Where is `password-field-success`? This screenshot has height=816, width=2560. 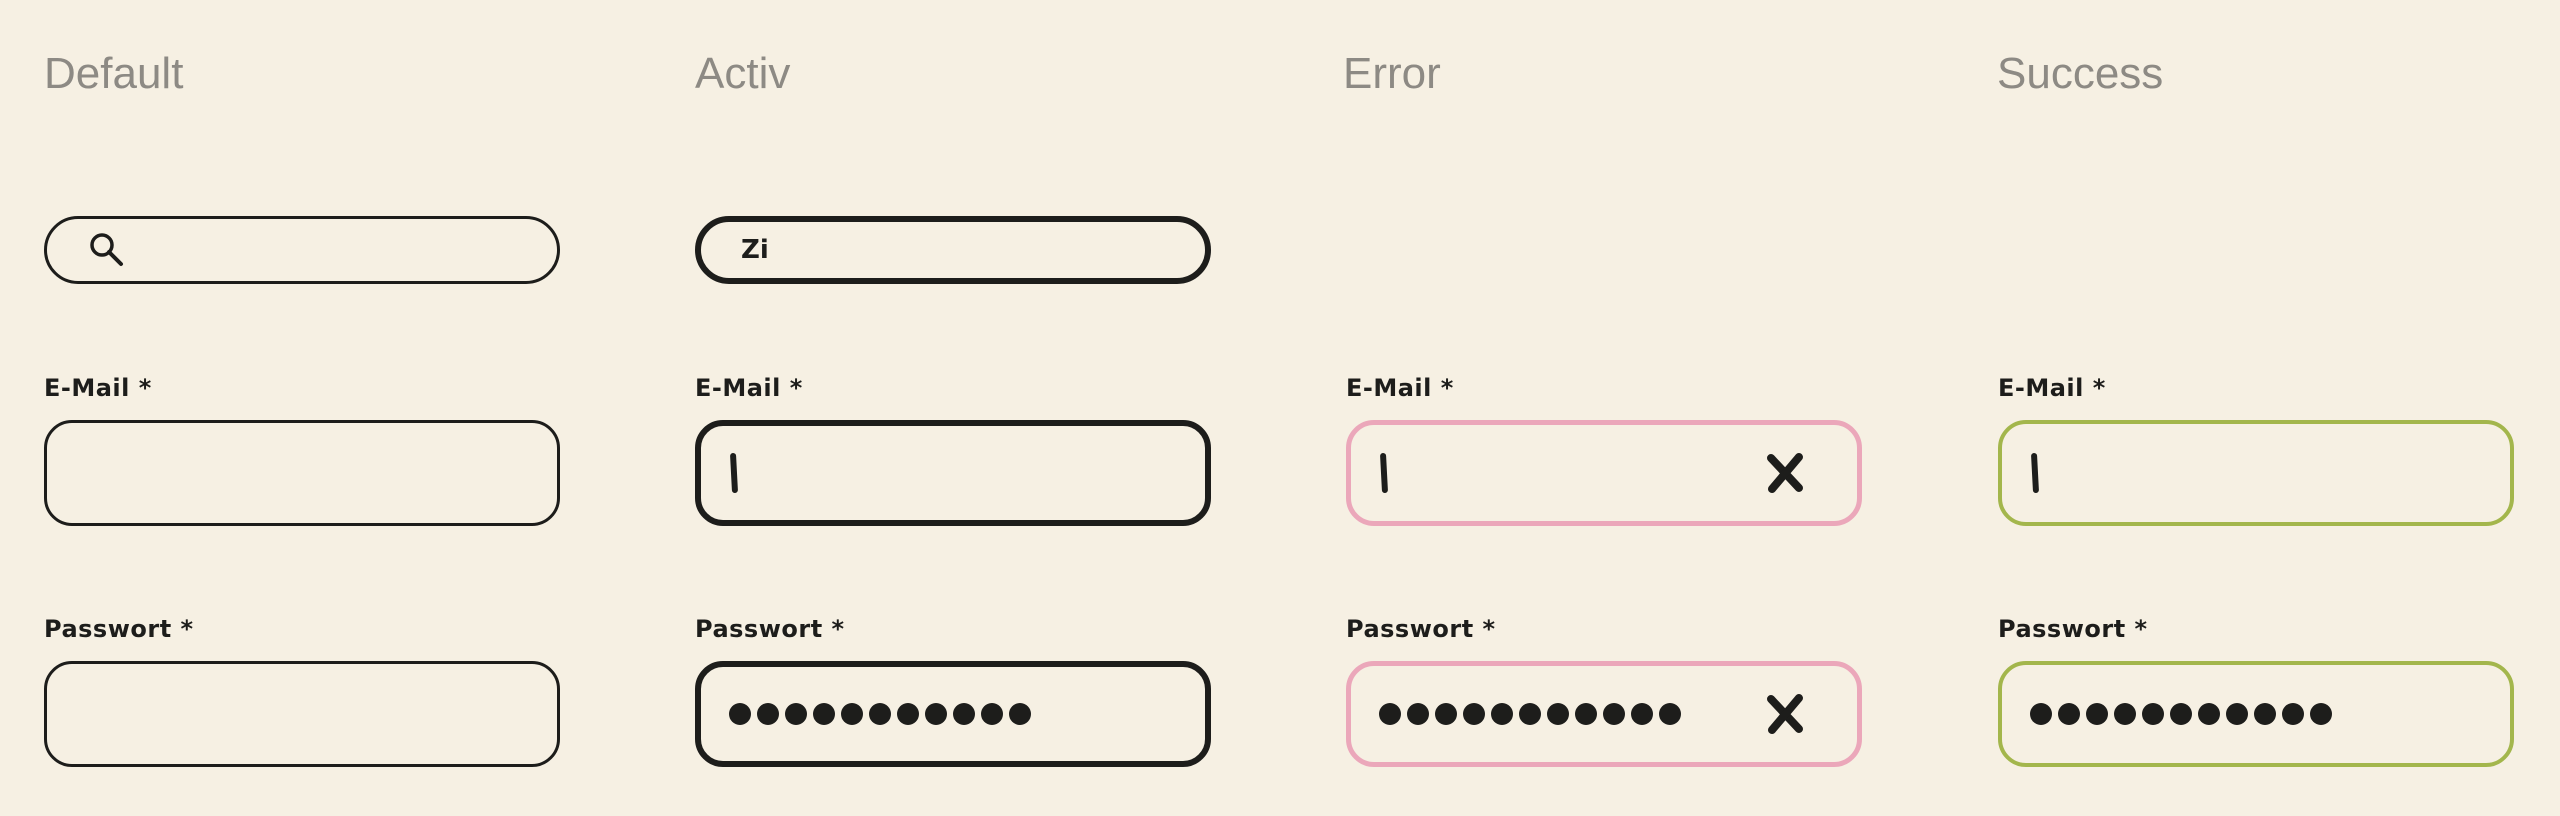 password-field-success is located at coordinates (2256, 714).